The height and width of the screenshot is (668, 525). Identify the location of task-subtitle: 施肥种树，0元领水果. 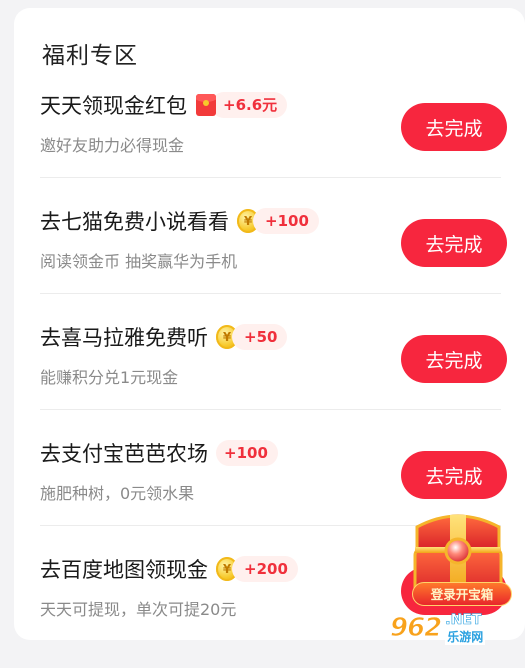
(117, 493).